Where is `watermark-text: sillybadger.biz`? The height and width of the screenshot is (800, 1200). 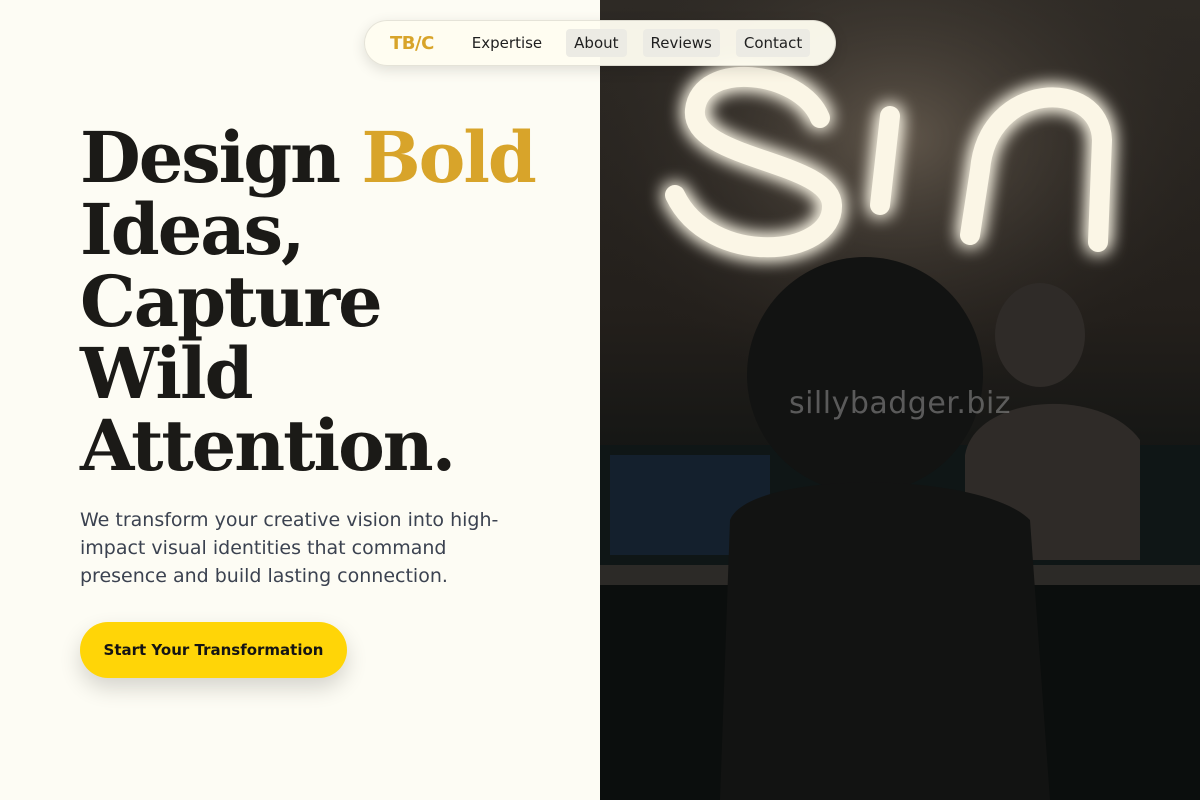
watermark-text: sillybadger.biz is located at coordinates (900, 403).